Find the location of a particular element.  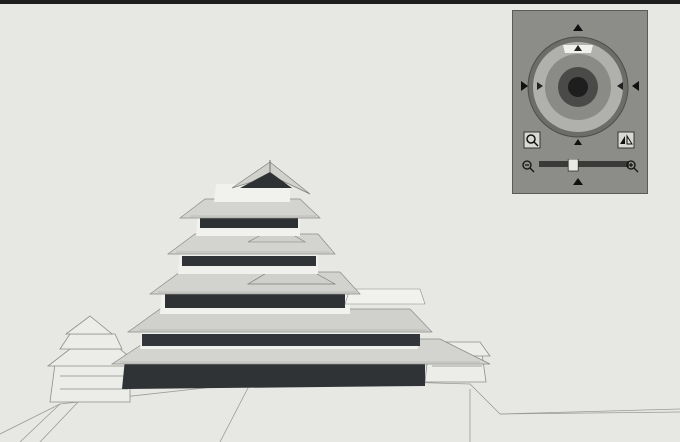

orbit-up-button is located at coordinates (578, 48).